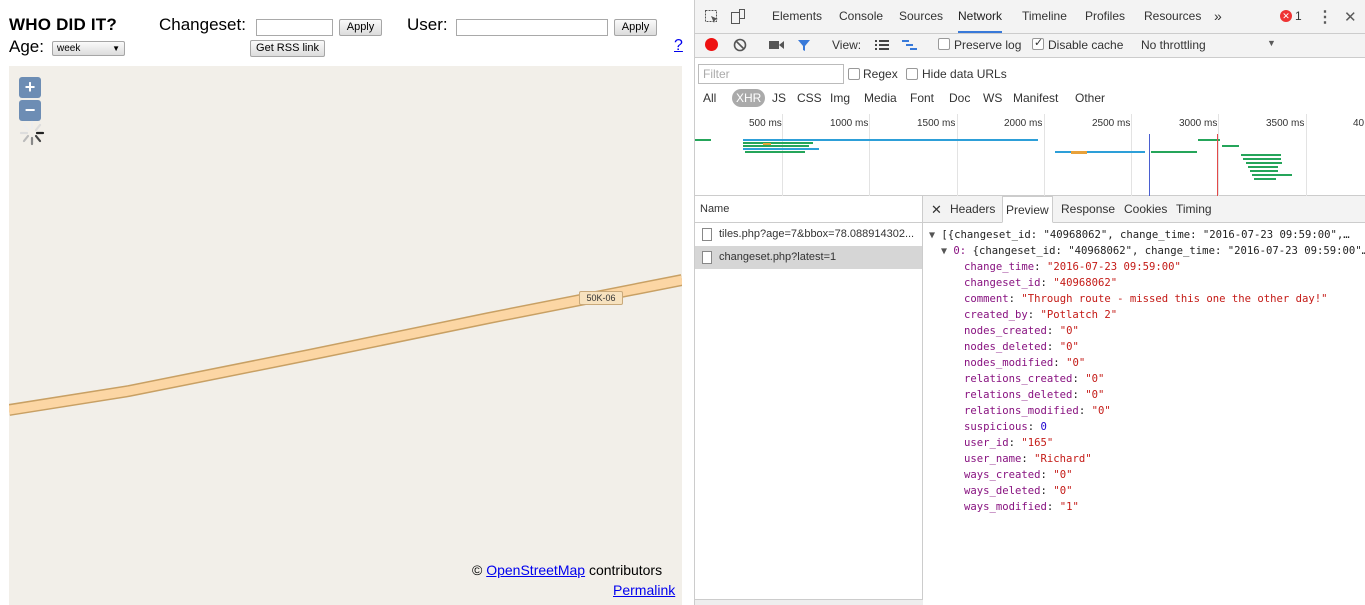 The height and width of the screenshot is (605, 1365). What do you see at coordinates (63, 24) in the screenshot?
I see `app-title: WHO DID IT?` at bounding box center [63, 24].